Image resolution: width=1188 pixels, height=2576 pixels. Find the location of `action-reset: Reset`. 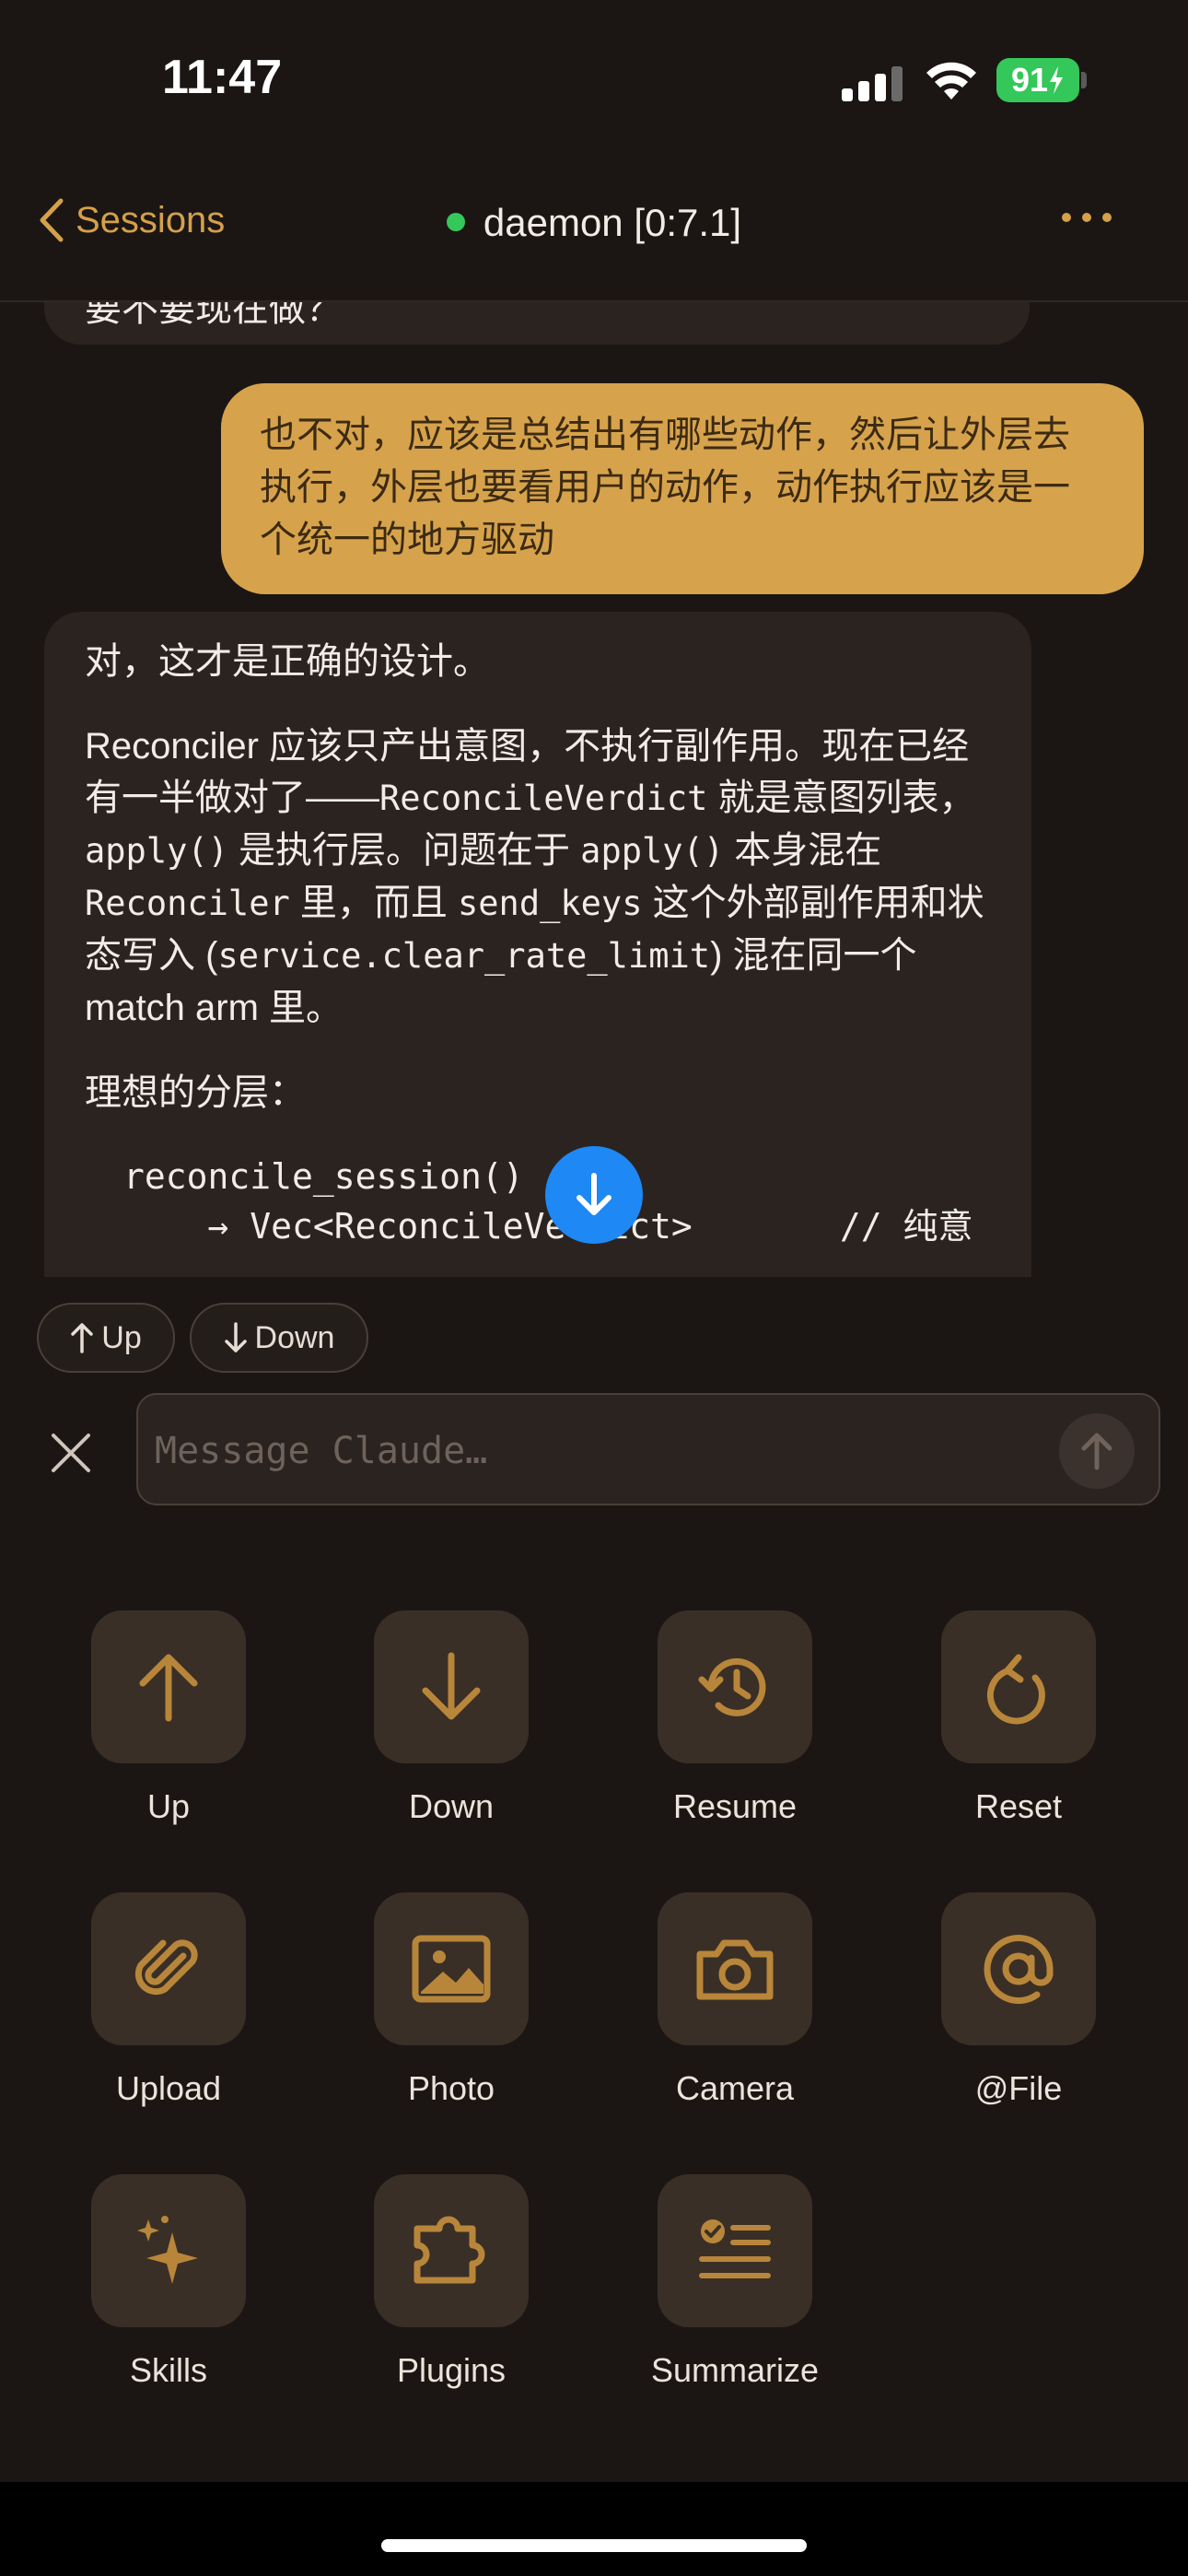

action-reset: Reset is located at coordinates (1019, 1718).